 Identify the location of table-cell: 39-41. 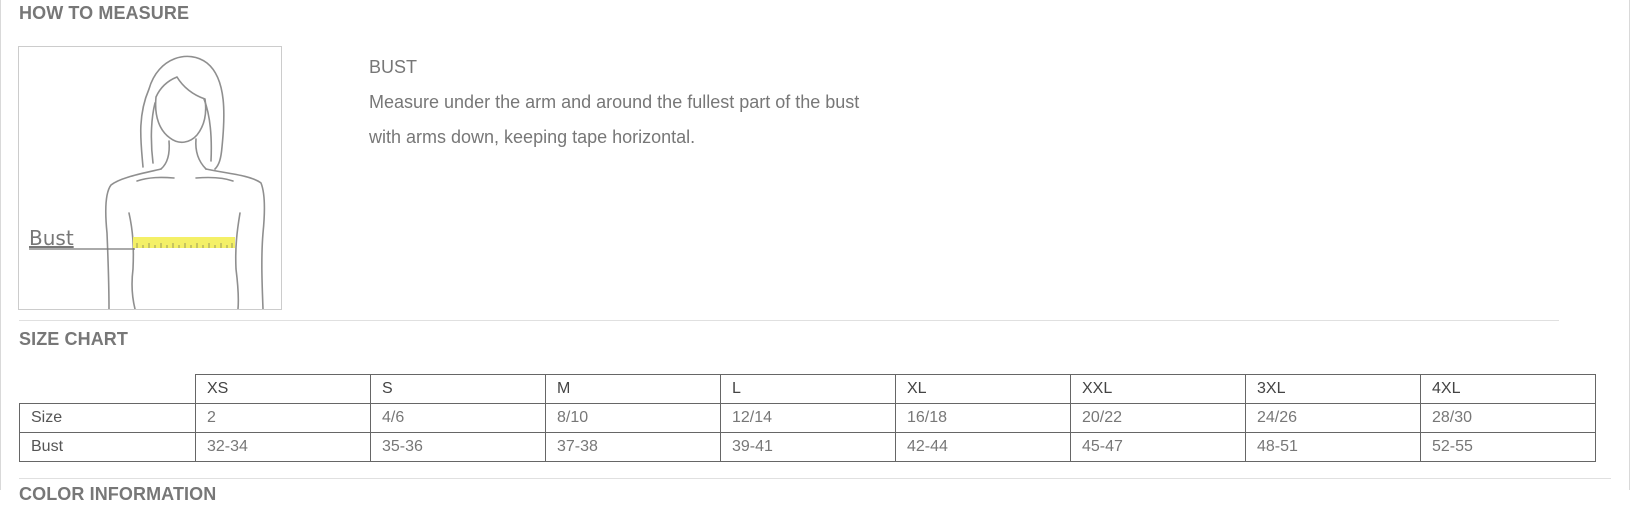
(808, 447).